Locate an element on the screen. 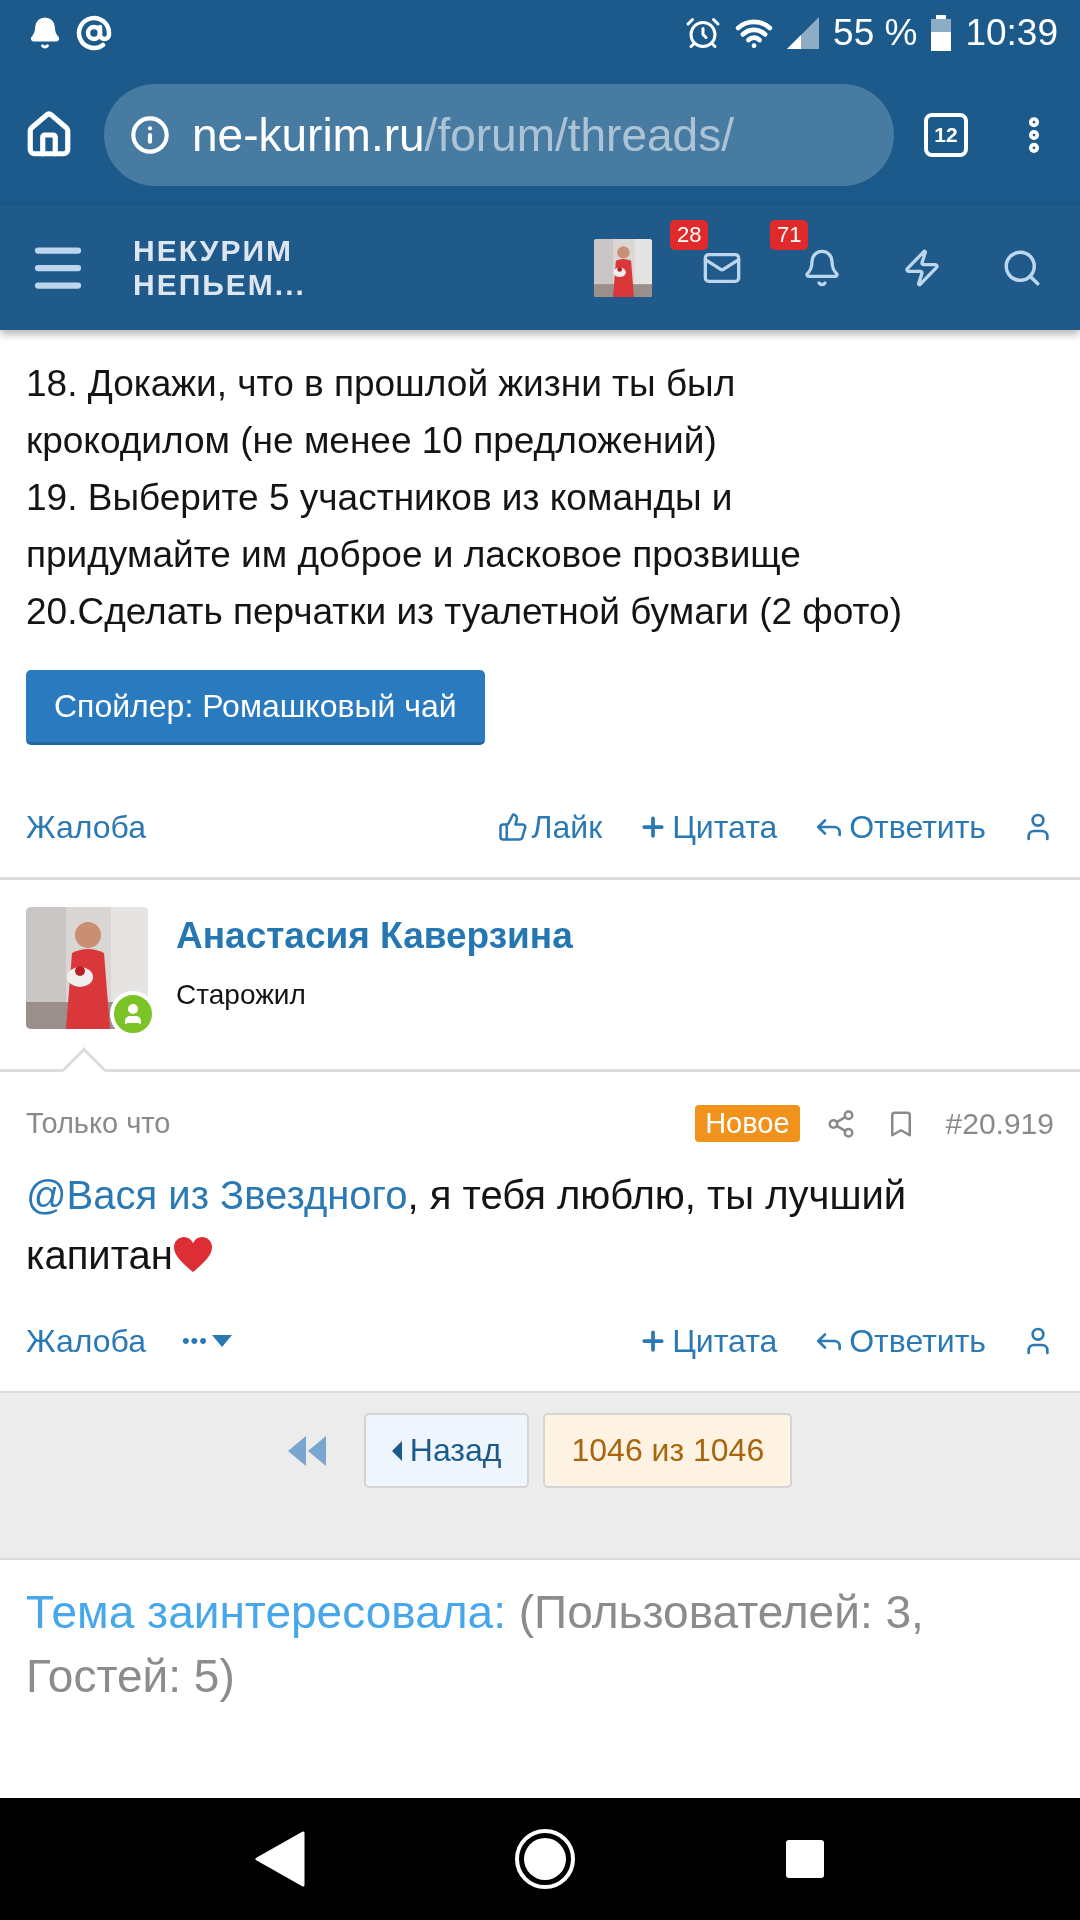 The height and width of the screenshot is (1920, 1080). info-icon is located at coordinates (150, 135).